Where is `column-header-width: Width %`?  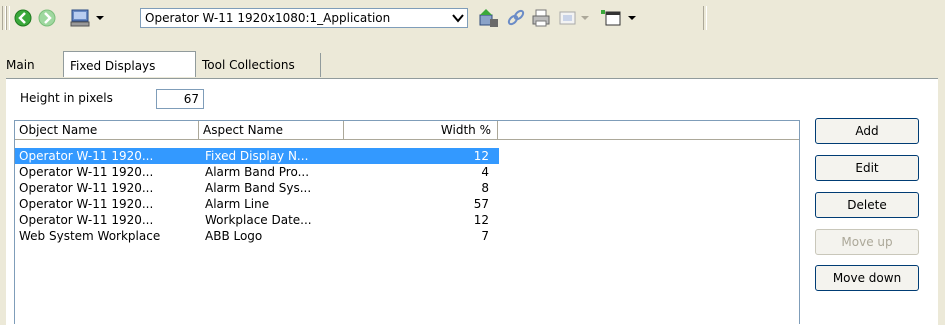 column-header-width: Width % is located at coordinates (421, 130).